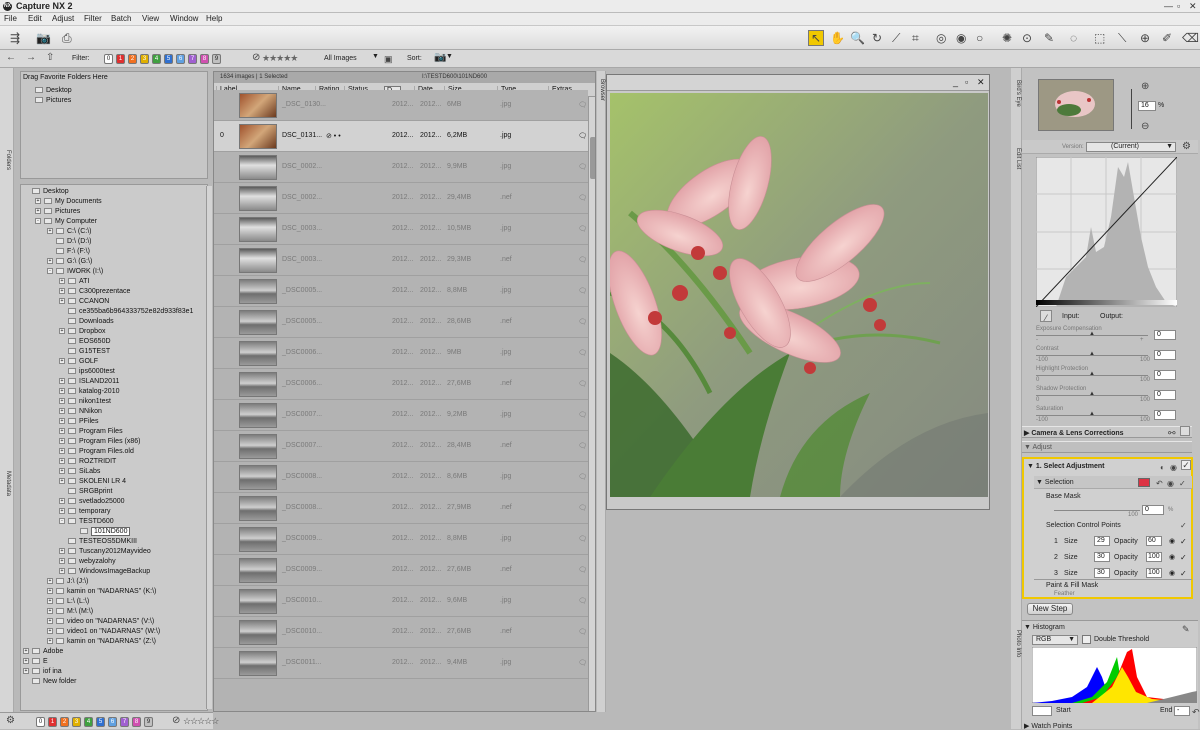 The image size is (1200, 730). Describe the element at coordinates (1131, 147) in the screenshot. I see `version-dropdown: (Current) ▼` at that location.